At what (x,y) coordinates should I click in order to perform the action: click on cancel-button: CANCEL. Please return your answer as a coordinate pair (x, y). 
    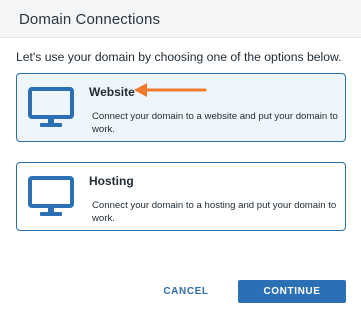
    Looking at the image, I should click on (186, 292).